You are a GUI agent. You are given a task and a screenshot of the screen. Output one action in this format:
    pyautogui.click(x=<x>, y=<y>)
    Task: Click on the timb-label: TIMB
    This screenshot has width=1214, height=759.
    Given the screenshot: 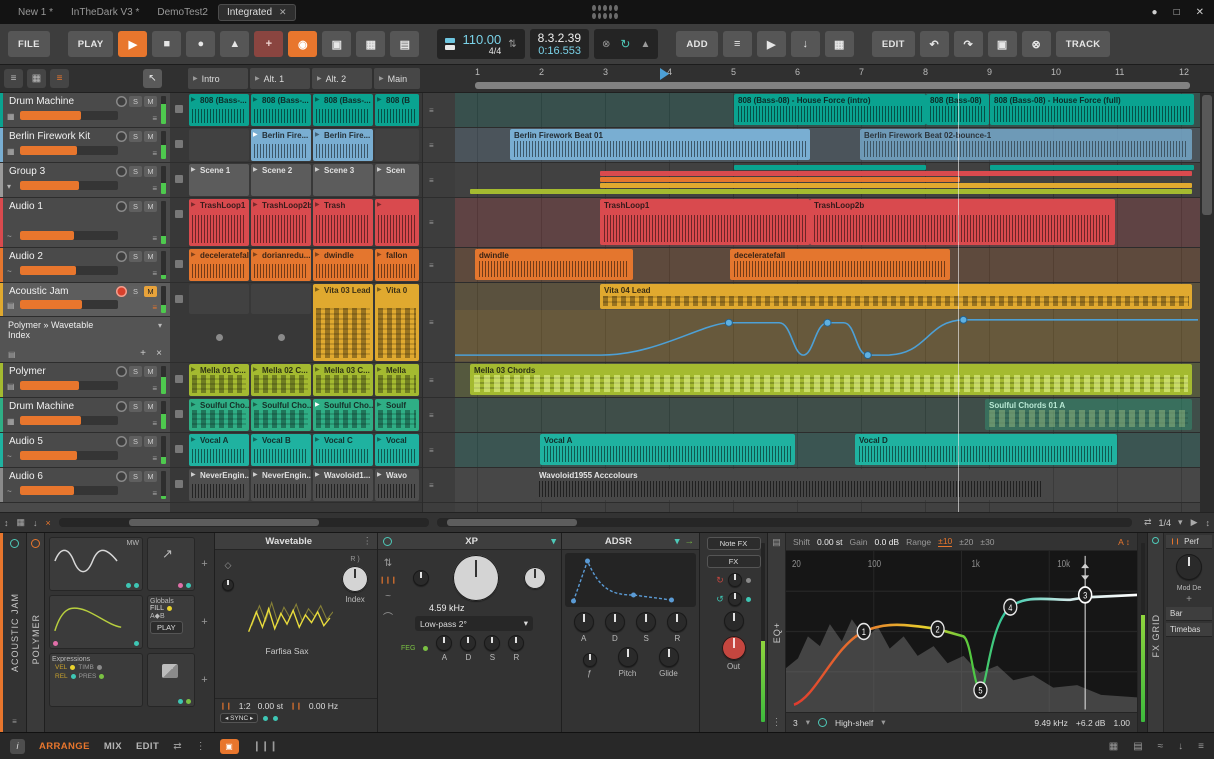 What is the action you would take?
    pyautogui.click(x=86, y=667)
    